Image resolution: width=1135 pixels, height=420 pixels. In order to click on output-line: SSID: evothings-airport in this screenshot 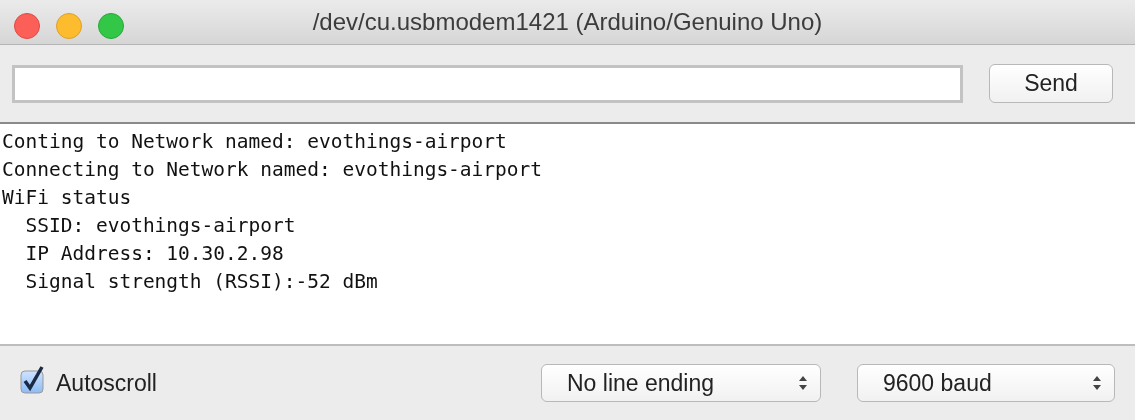, I will do `click(160, 226)`.